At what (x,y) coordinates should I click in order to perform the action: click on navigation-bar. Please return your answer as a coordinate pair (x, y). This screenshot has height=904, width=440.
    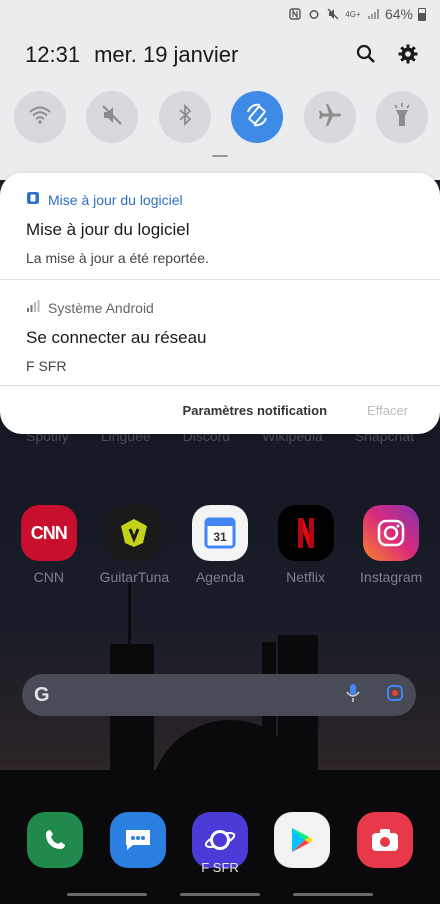
    Looking at the image, I should click on (220, 894).